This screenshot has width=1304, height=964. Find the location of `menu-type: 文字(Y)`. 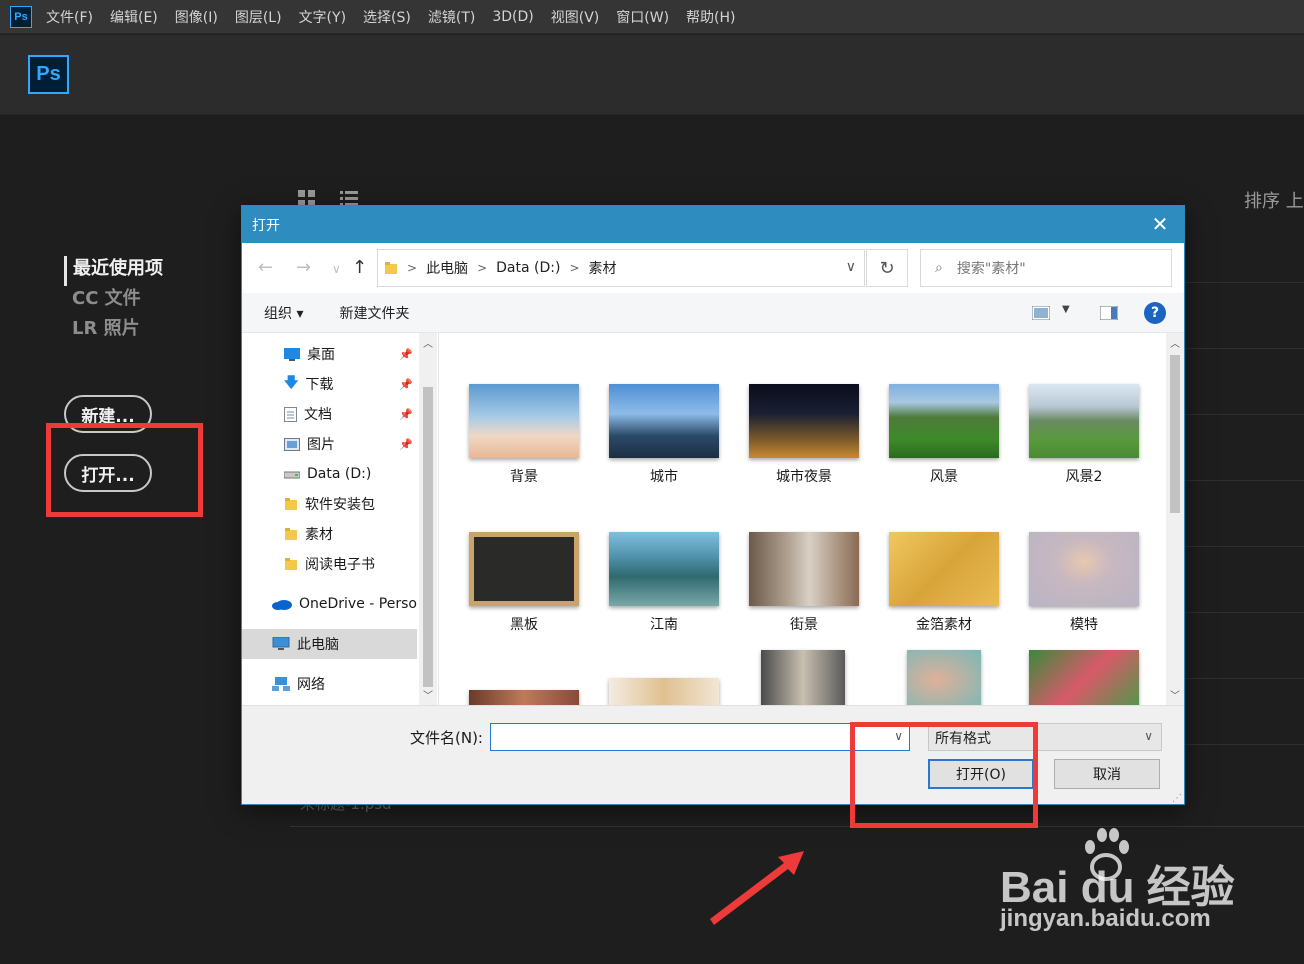

menu-type: 文字(Y) is located at coordinates (322, 17).